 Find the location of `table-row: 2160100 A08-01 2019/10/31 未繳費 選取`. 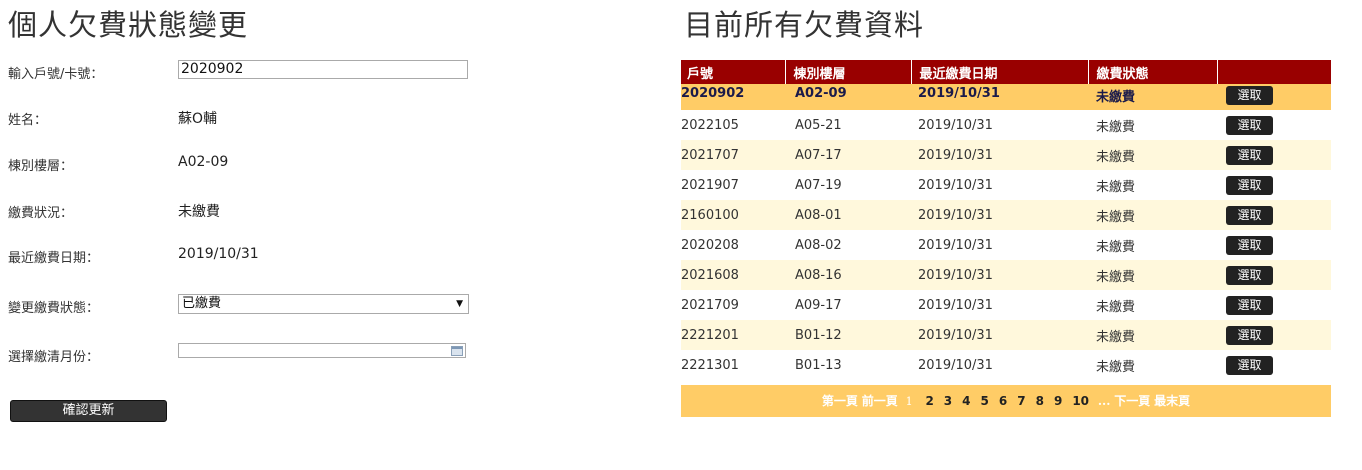

table-row: 2160100 A08-01 2019/10/31 未繳費 選取 is located at coordinates (1006, 215).